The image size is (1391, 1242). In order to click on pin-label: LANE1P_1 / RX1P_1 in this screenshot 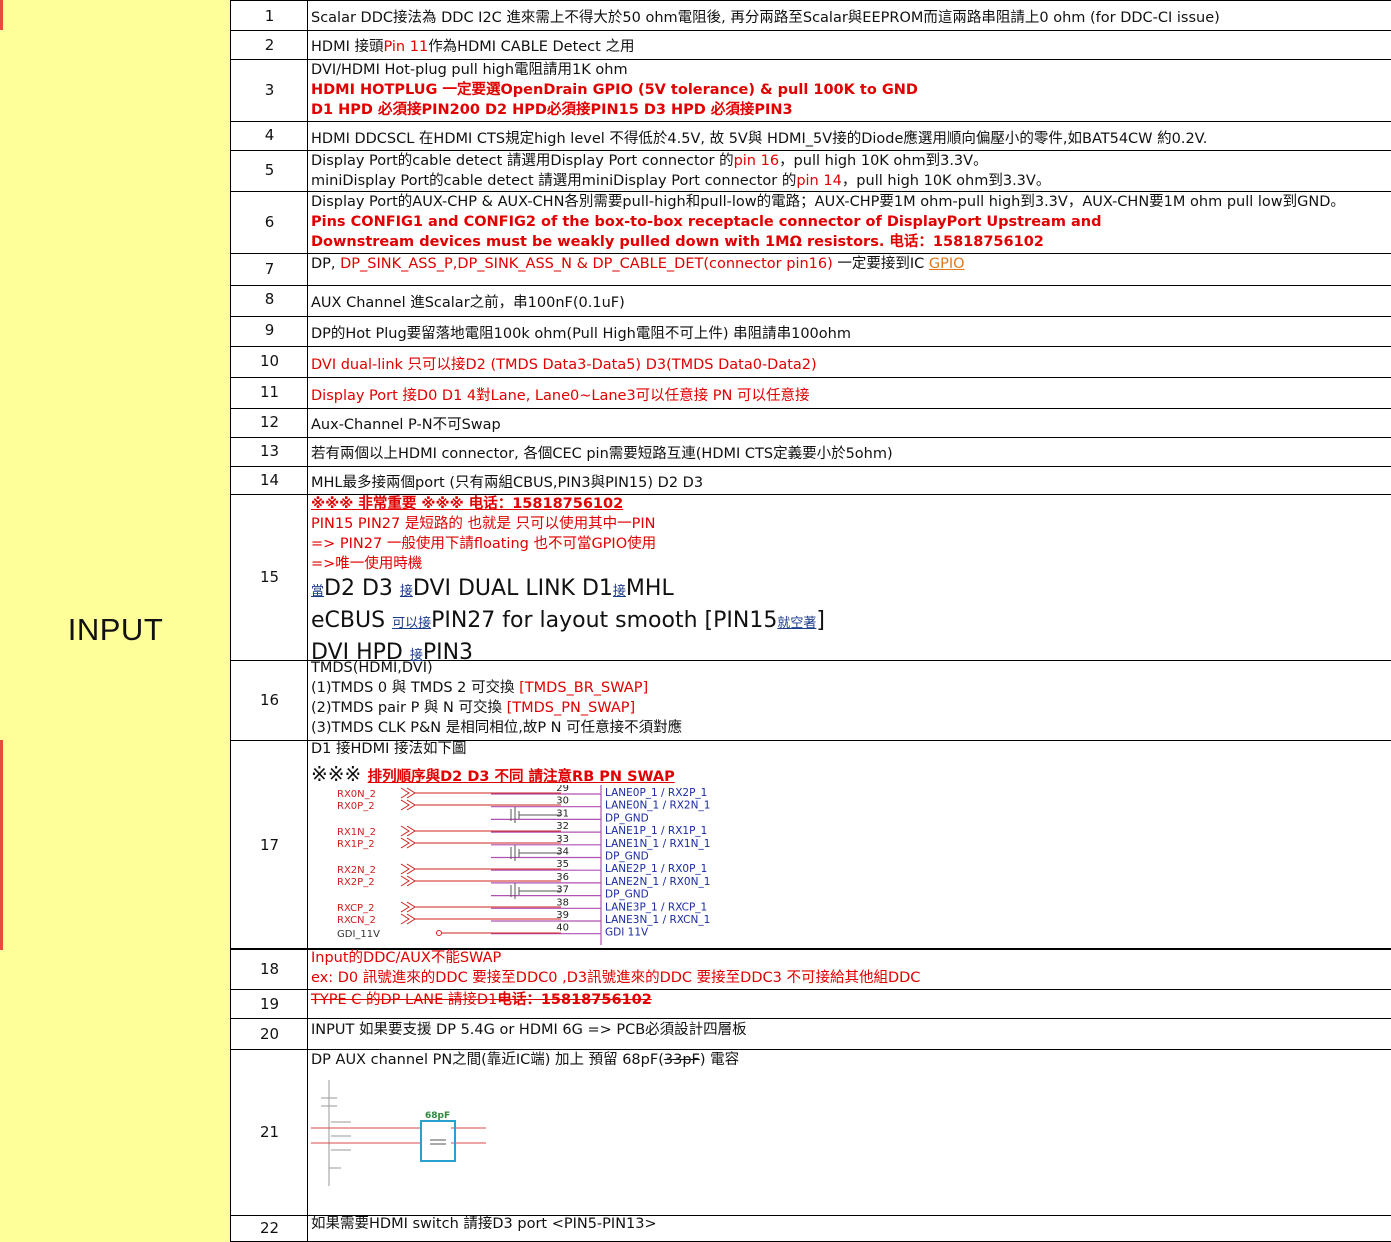, I will do `click(656, 831)`.